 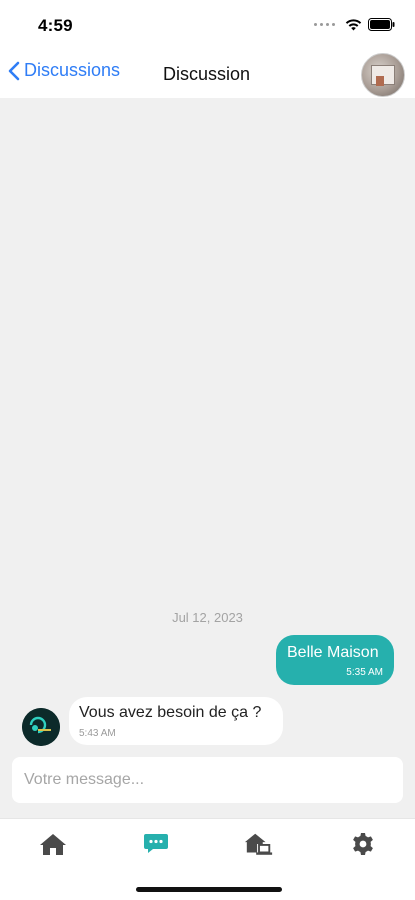 I want to click on message-text: Vous avez besoin de ça ?, so click(x=170, y=712).